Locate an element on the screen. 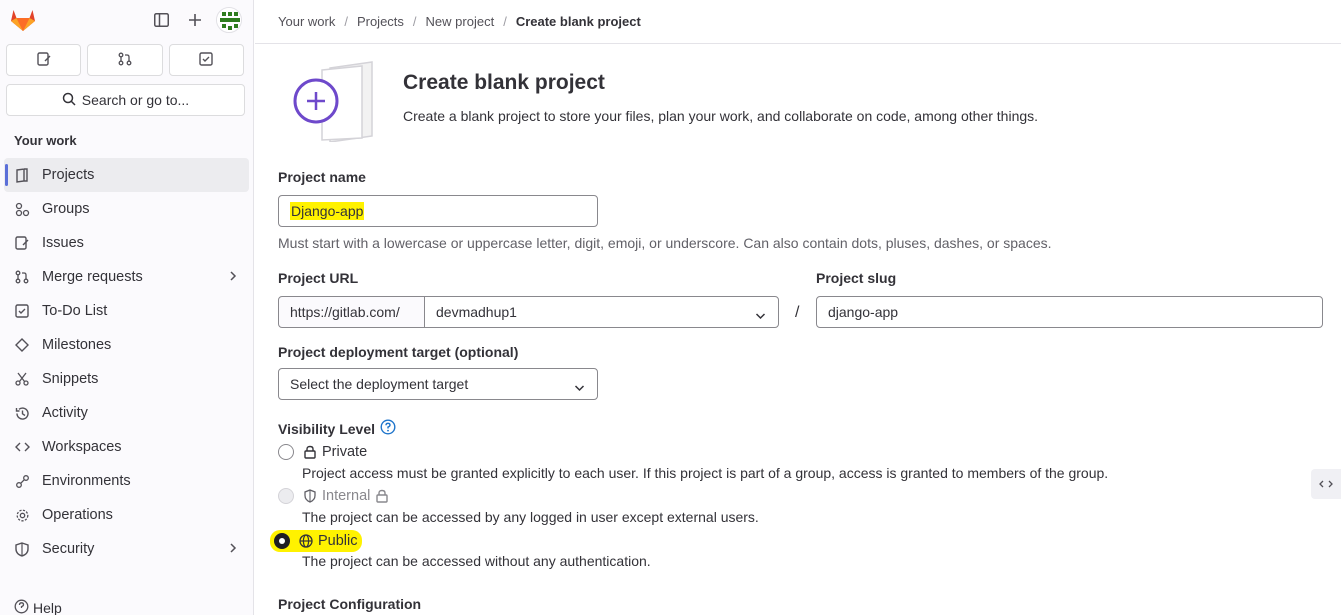 The height and width of the screenshot is (615, 1341). code-icon is located at coordinates (22, 447).